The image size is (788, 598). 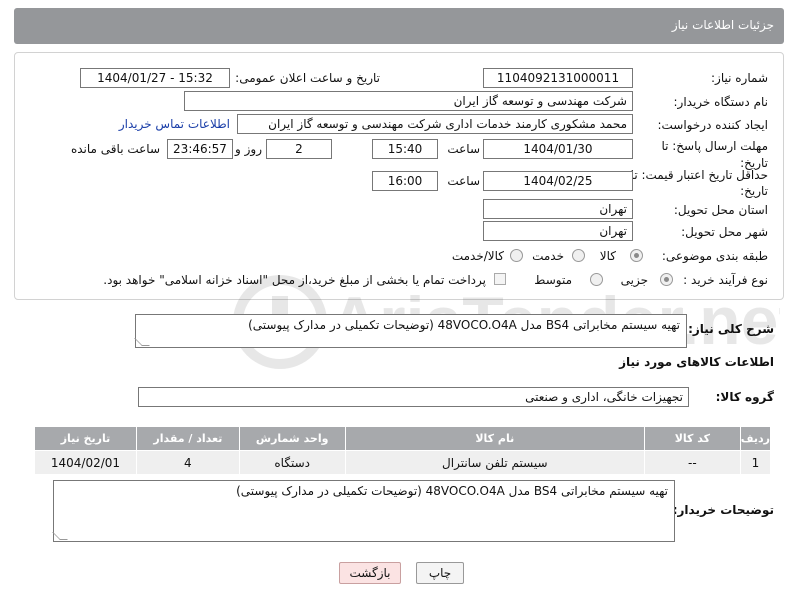 I want to click on announce-datetime-field: 1404/01/27 - 15:32, so click(x=155, y=78).